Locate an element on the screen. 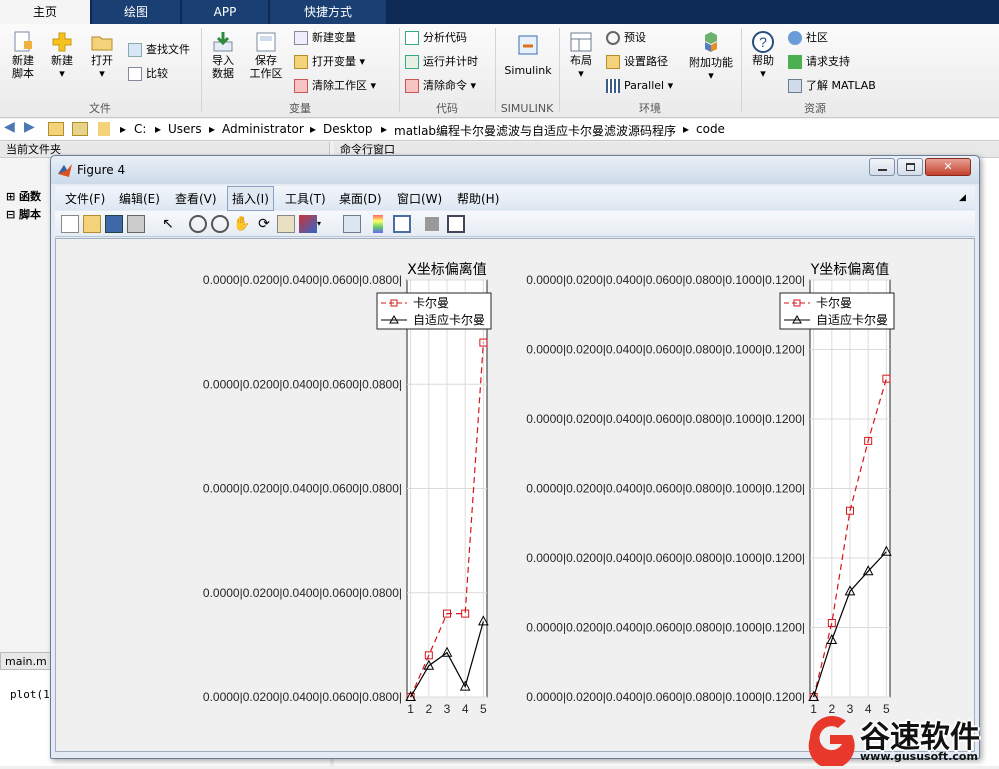 The width and height of the screenshot is (999, 769). open-file-icon is located at coordinates (92, 224).